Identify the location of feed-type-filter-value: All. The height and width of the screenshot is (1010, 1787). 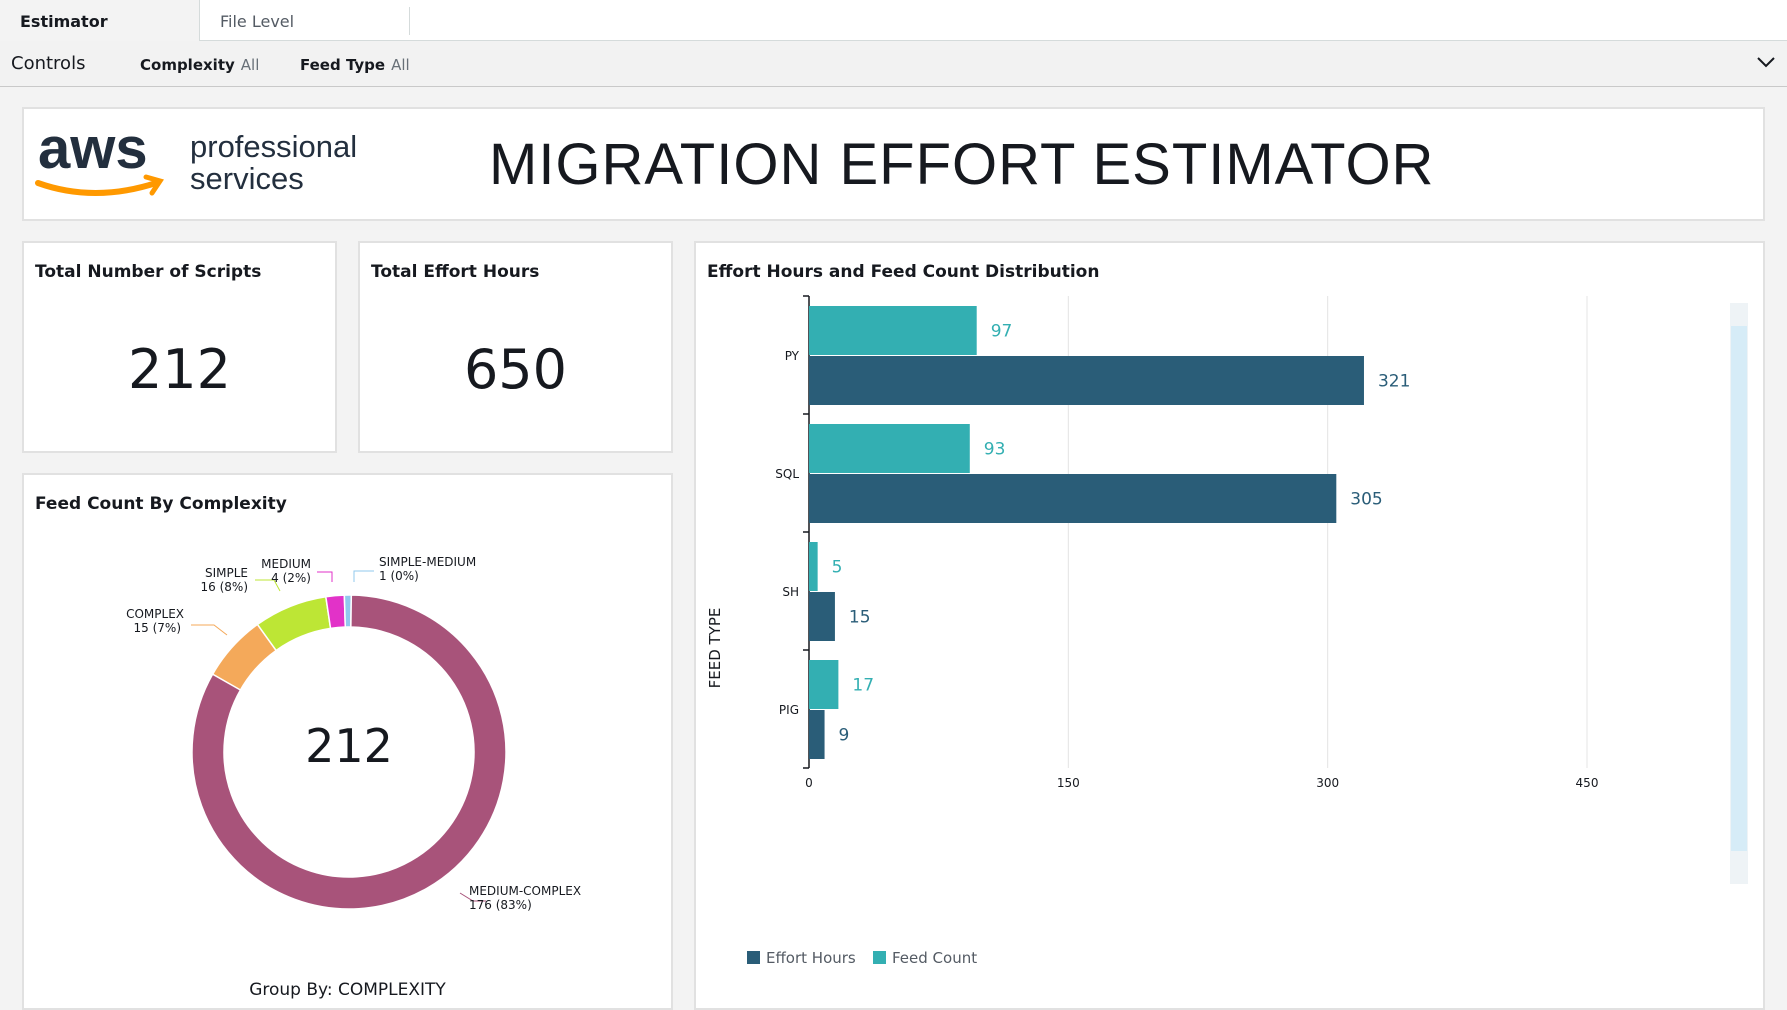
(400, 65).